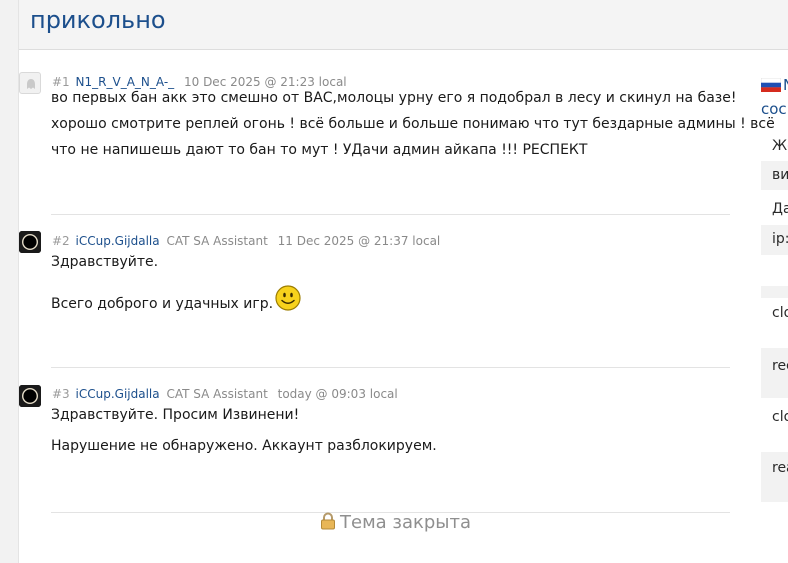  What do you see at coordinates (774, 240) in the screenshot?
I see `sidebar-row: ip:` at bounding box center [774, 240].